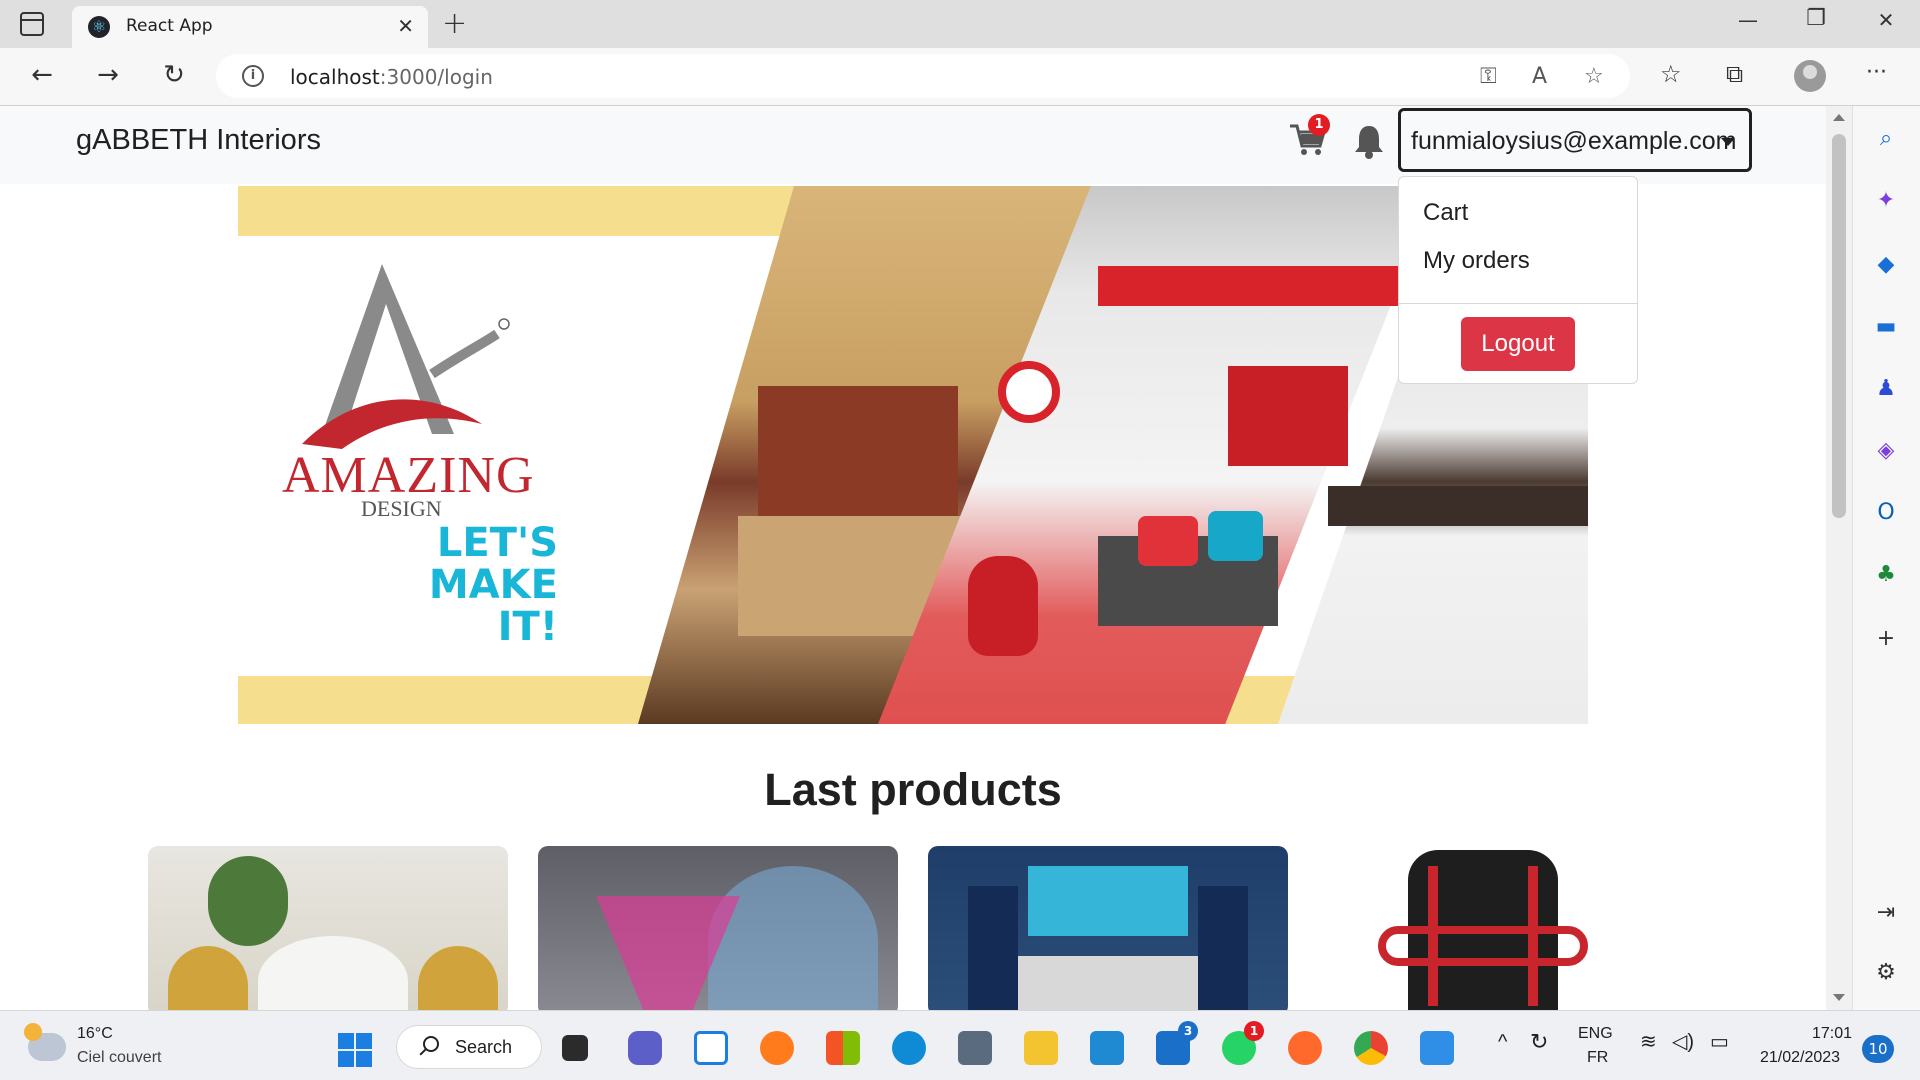 The height and width of the screenshot is (1080, 1920). I want to click on product-card-dining-table, so click(328, 928).